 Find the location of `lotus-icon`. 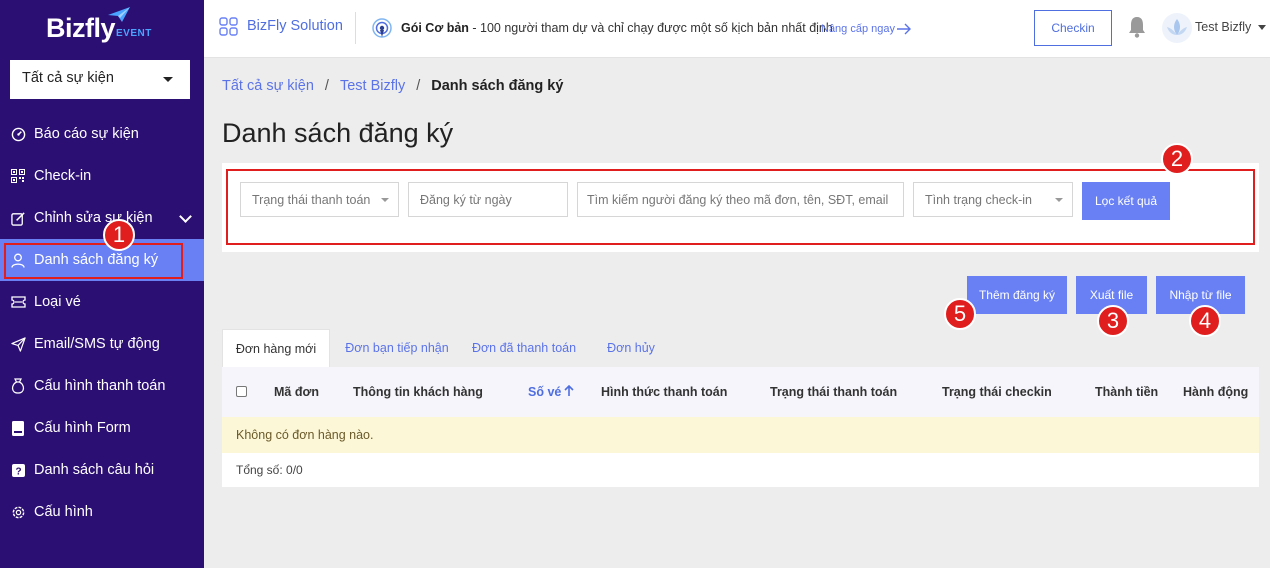

lotus-icon is located at coordinates (1177, 27).